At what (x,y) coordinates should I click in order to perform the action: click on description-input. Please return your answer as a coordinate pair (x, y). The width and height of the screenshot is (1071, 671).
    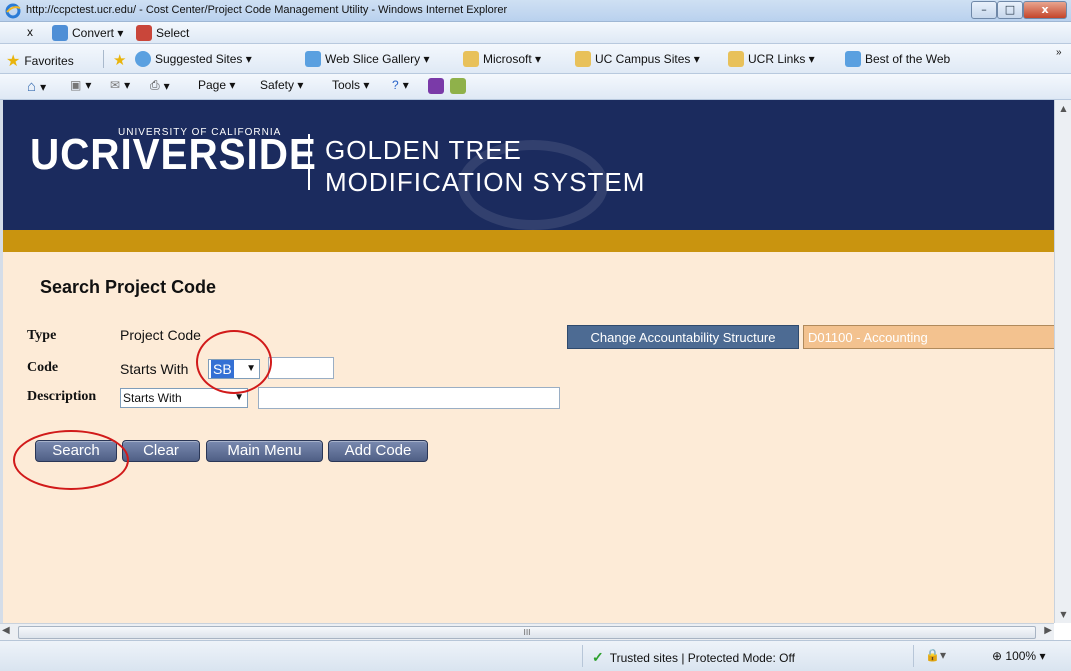
    Looking at the image, I should click on (409, 398).